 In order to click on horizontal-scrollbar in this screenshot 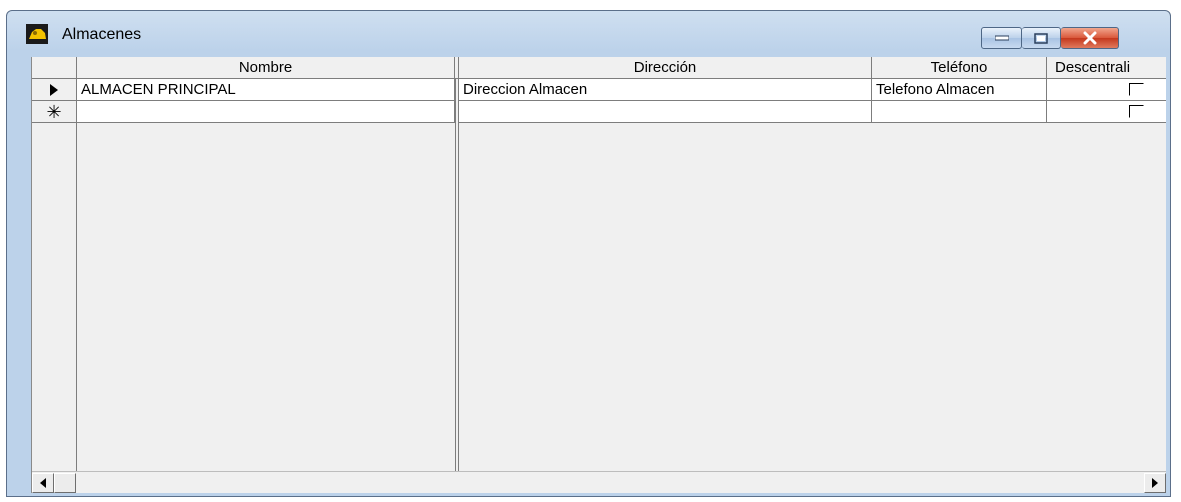, I will do `click(599, 482)`.